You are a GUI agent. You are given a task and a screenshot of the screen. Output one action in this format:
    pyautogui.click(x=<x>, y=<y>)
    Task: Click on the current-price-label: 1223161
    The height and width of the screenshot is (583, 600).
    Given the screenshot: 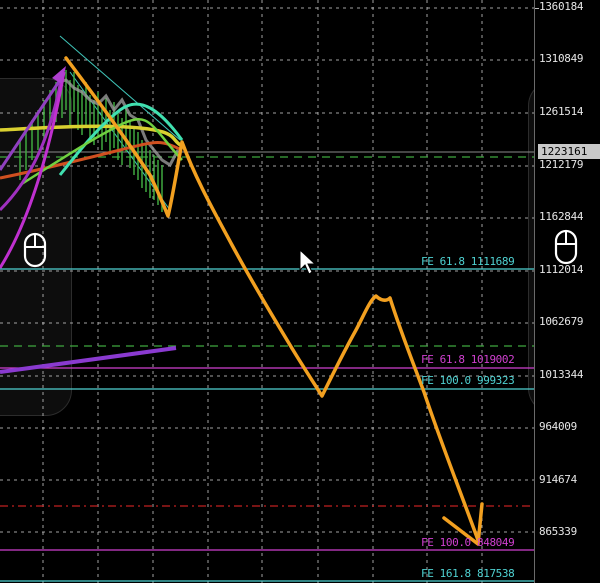 What is the action you would take?
    pyautogui.click(x=569, y=151)
    